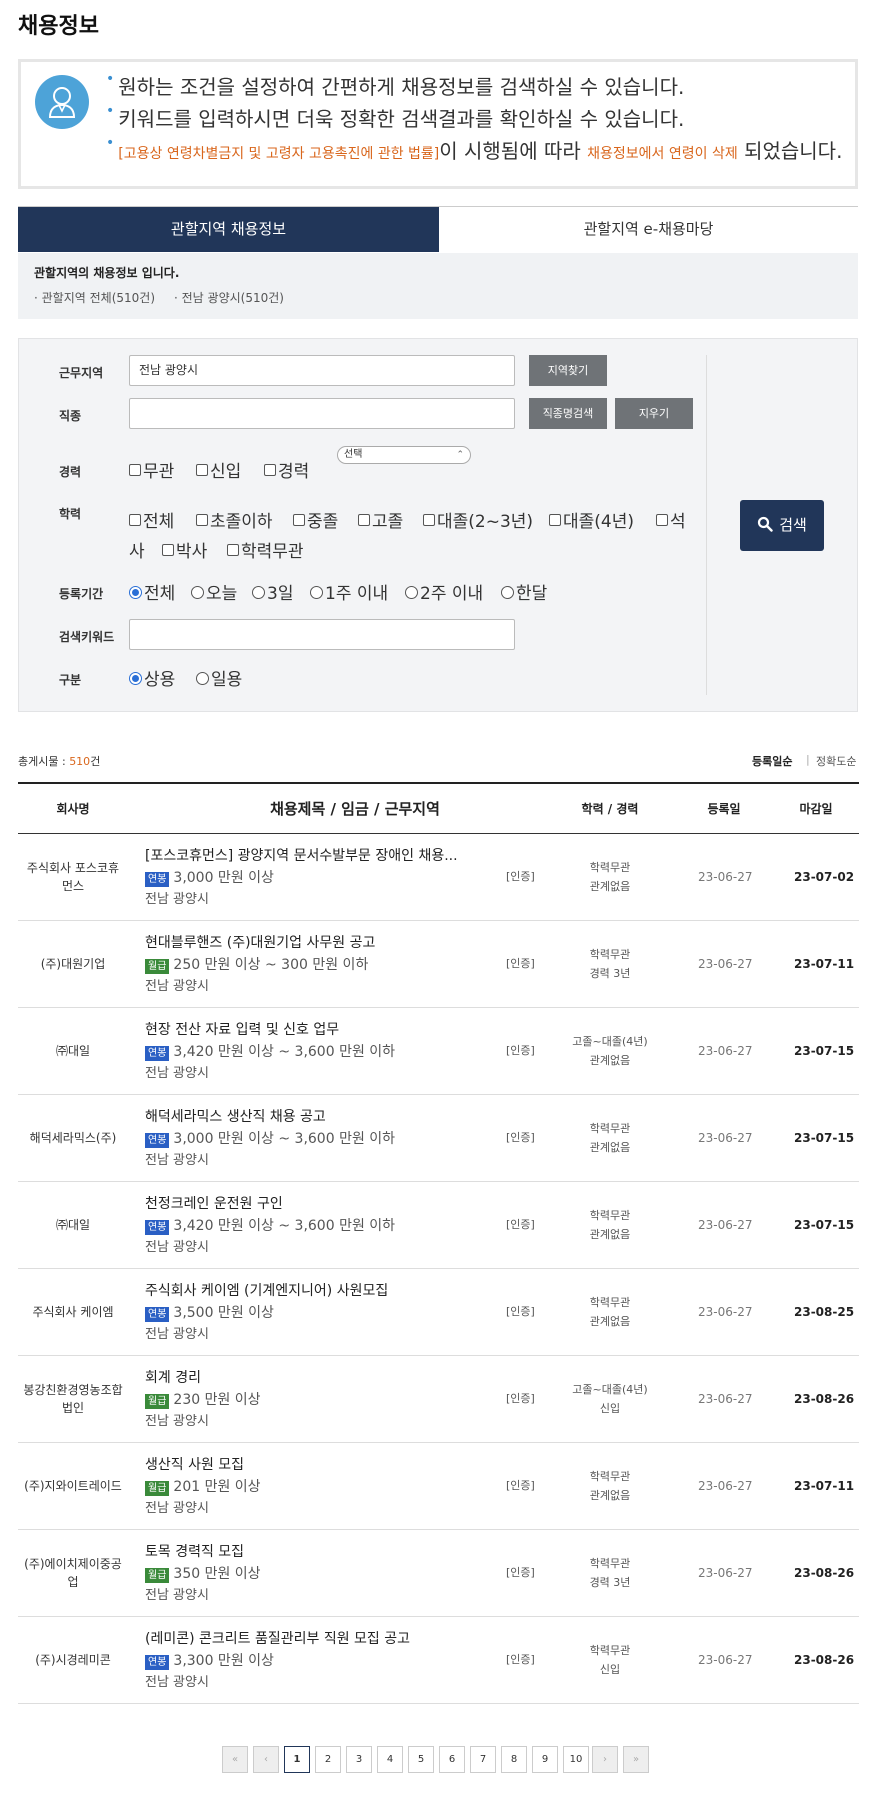 Image resolution: width=874 pixels, height=1795 pixels. I want to click on region-link-gwangyang: · 전남 광양시(510건), so click(229, 297).